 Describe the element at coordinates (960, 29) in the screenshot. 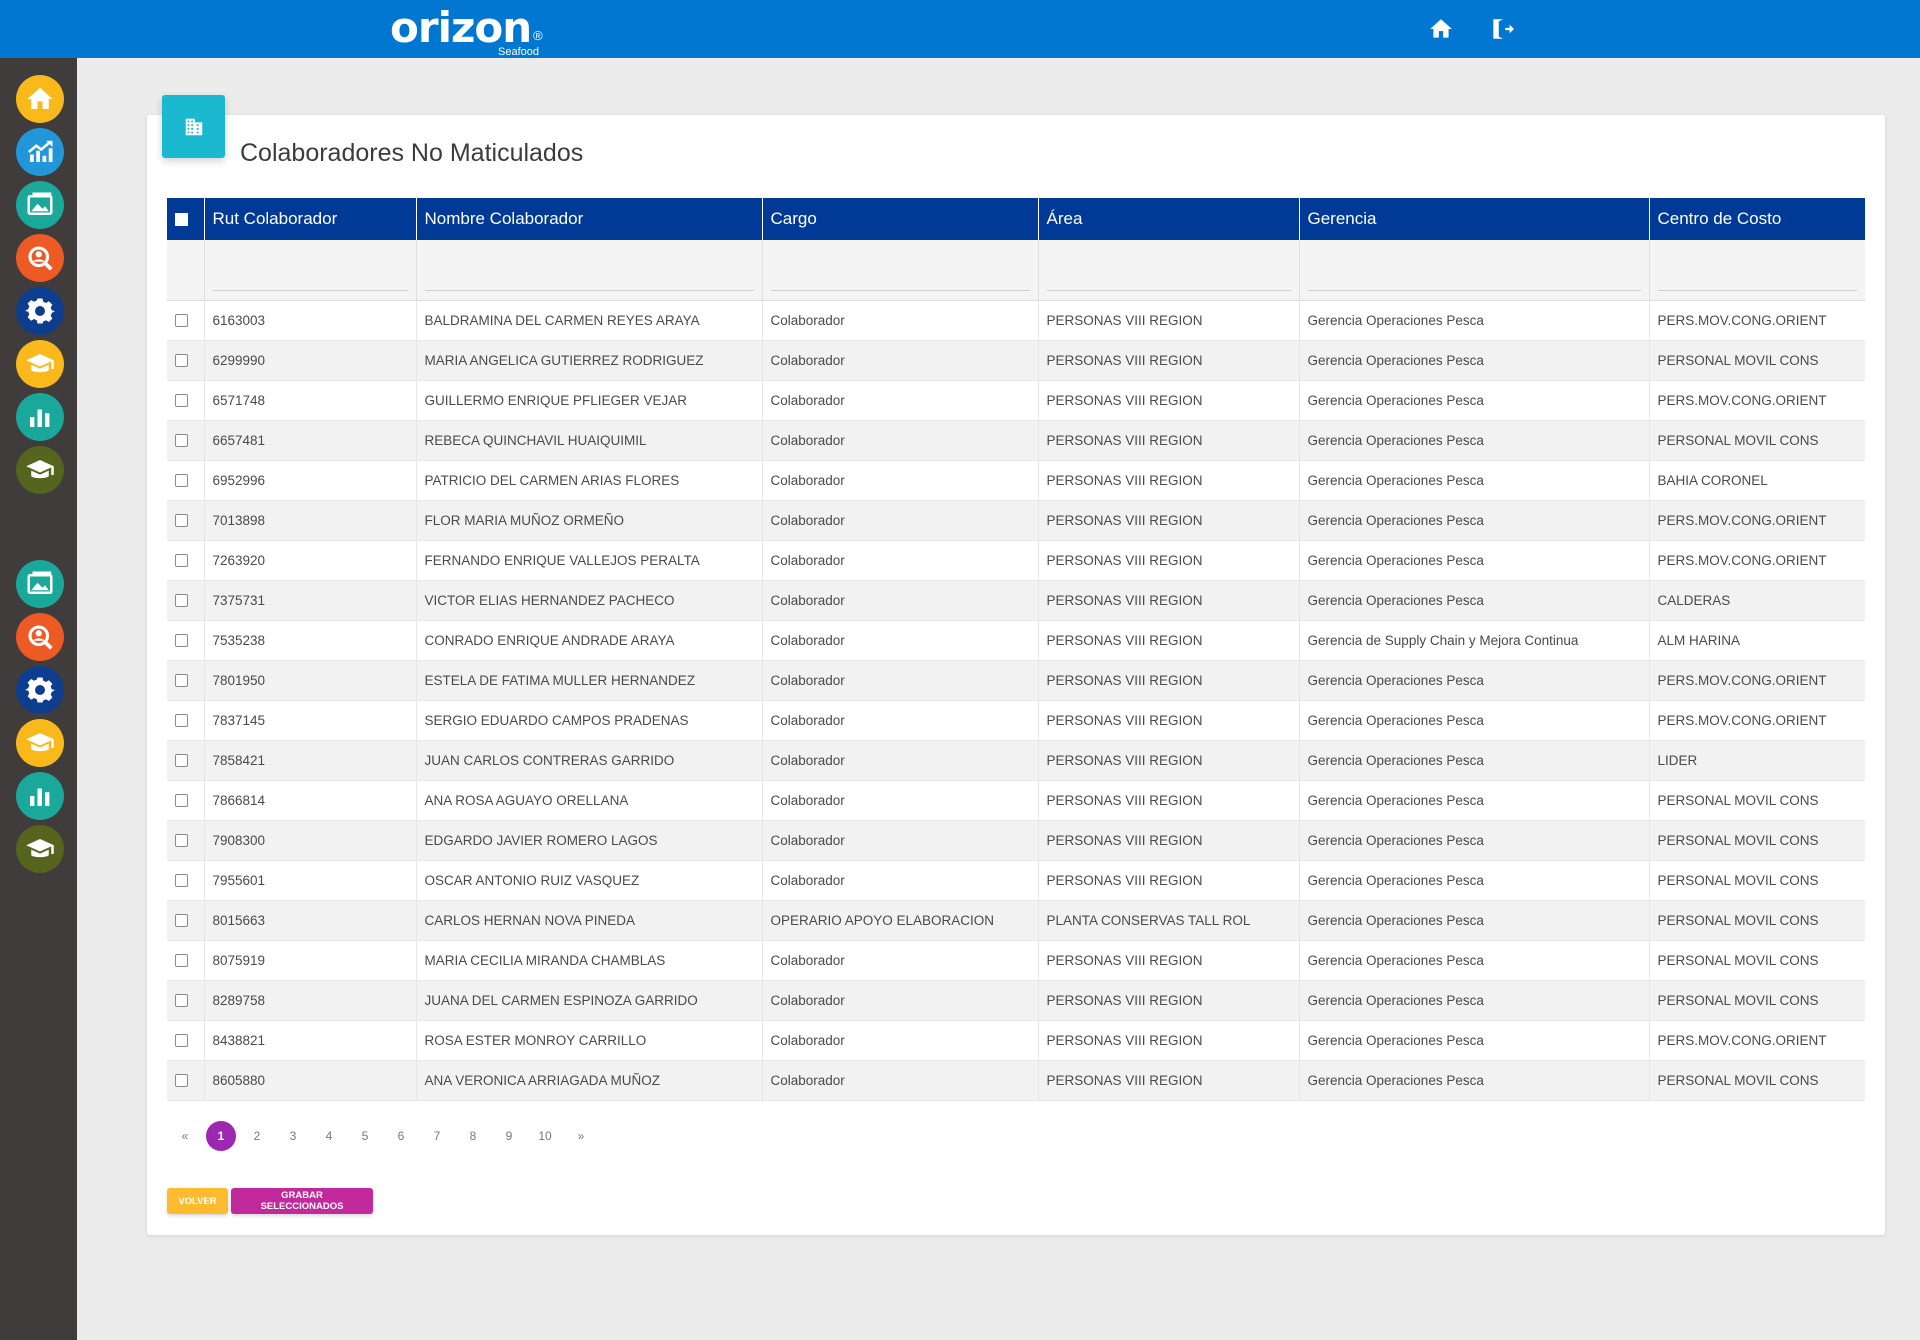

I see `top-bar: orizon ® Seafood` at that location.